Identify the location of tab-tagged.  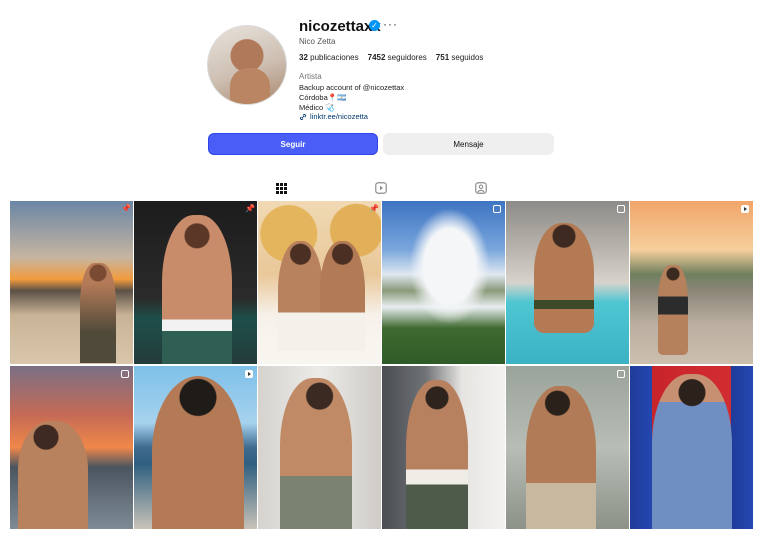
(481, 188).